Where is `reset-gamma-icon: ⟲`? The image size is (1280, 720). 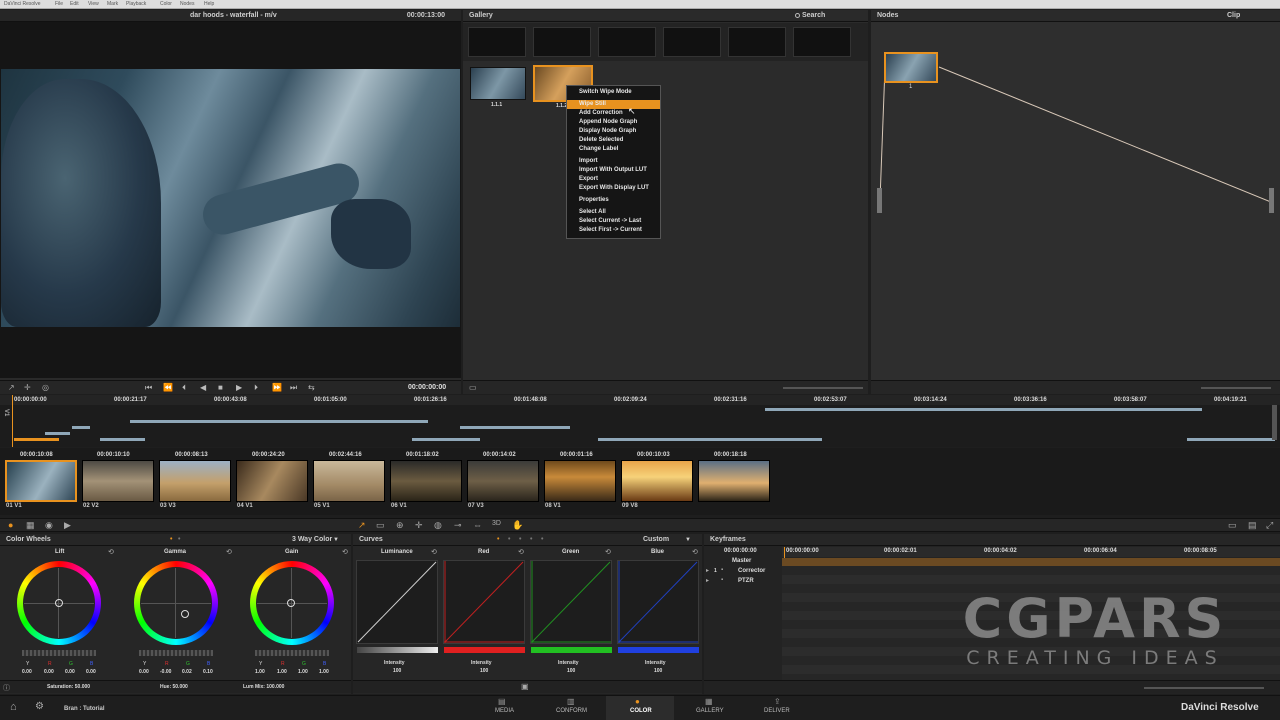 reset-gamma-icon: ⟲ is located at coordinates (229, 552).